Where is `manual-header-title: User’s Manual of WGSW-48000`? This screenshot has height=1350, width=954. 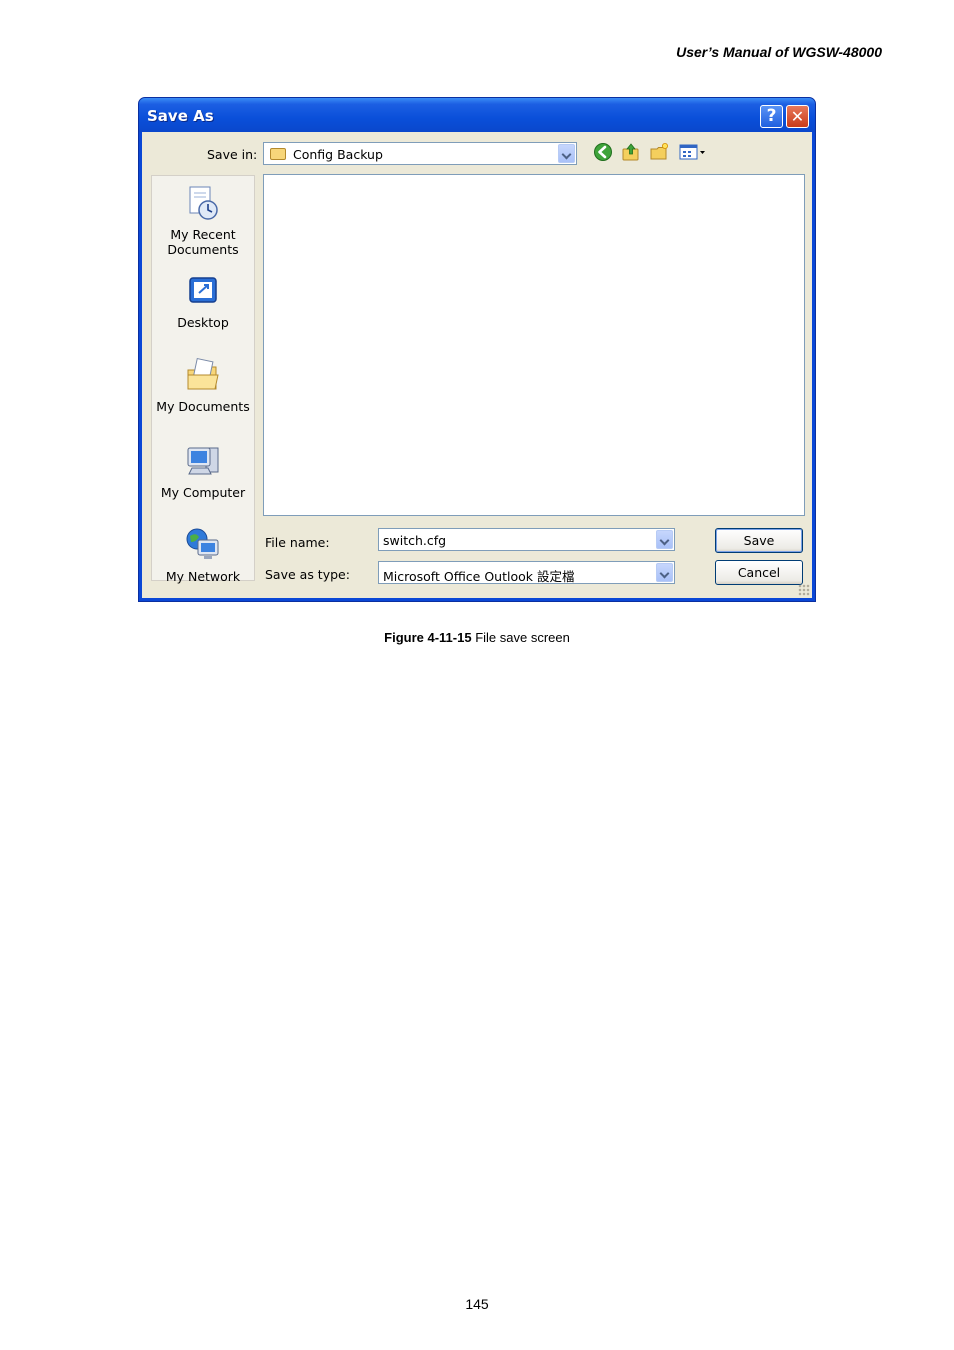 manual-header-title: User’s Manual of WGSW-48000 is located at coordinates (779, 52).